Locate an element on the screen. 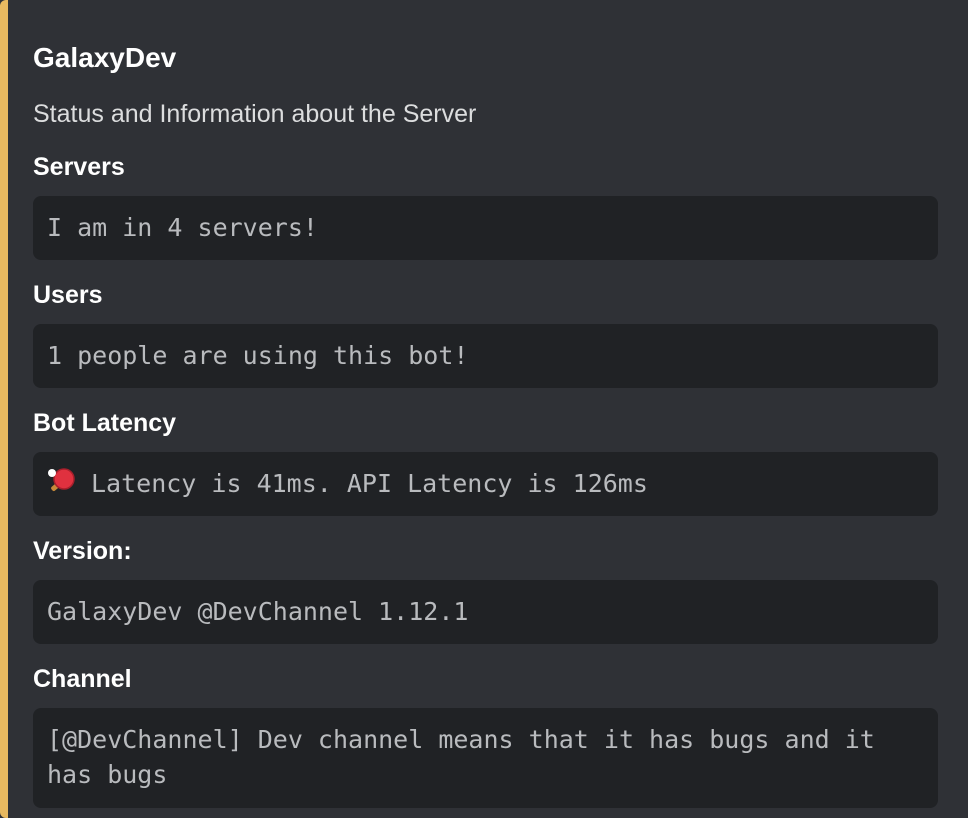 The image size is (968, 818). field-value-version-text: GalaxyDev @DevChannel 1.12.1 is located at coordinates (258, 611).